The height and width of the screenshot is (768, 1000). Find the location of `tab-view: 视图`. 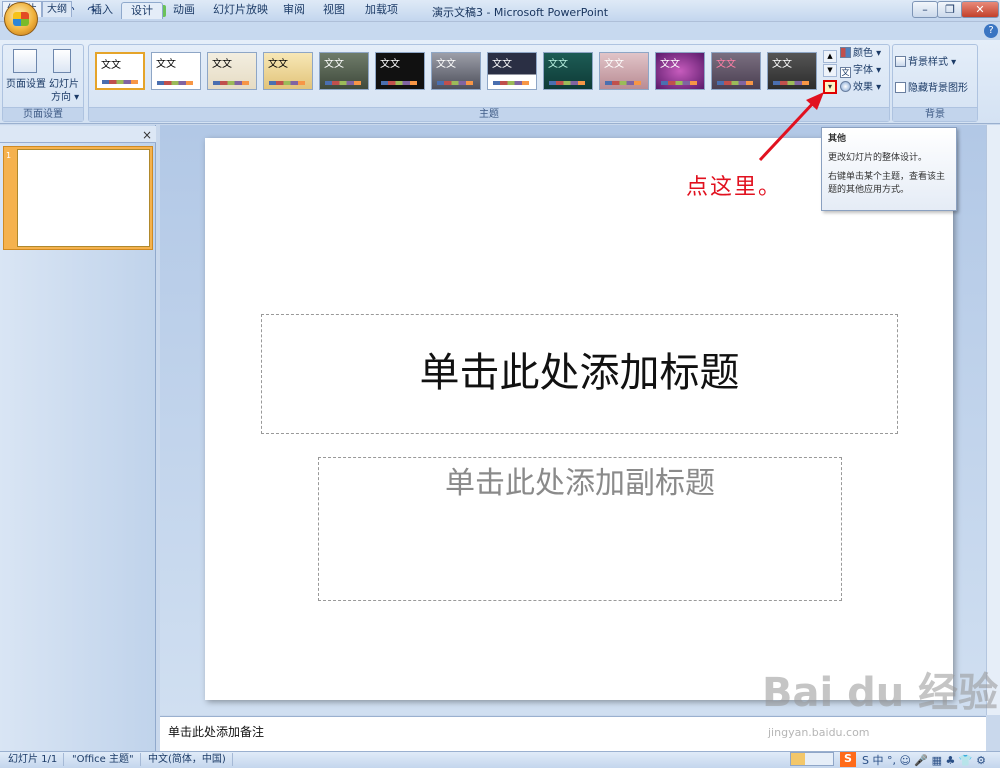

tab-view: 视图 is located at coordinates (334, 10).